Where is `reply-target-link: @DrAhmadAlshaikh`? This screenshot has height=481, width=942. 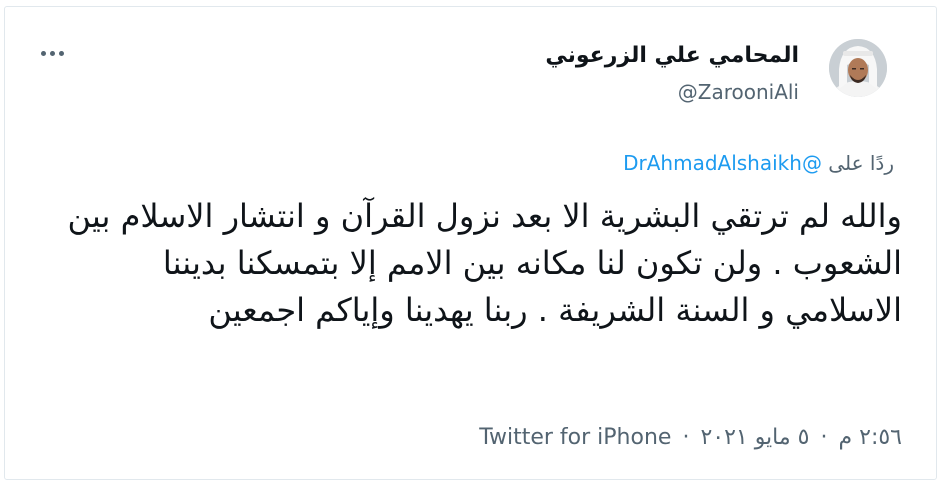
reply-target-link: @DrAhmadAlshaikh is located at coordinates (722, 163).